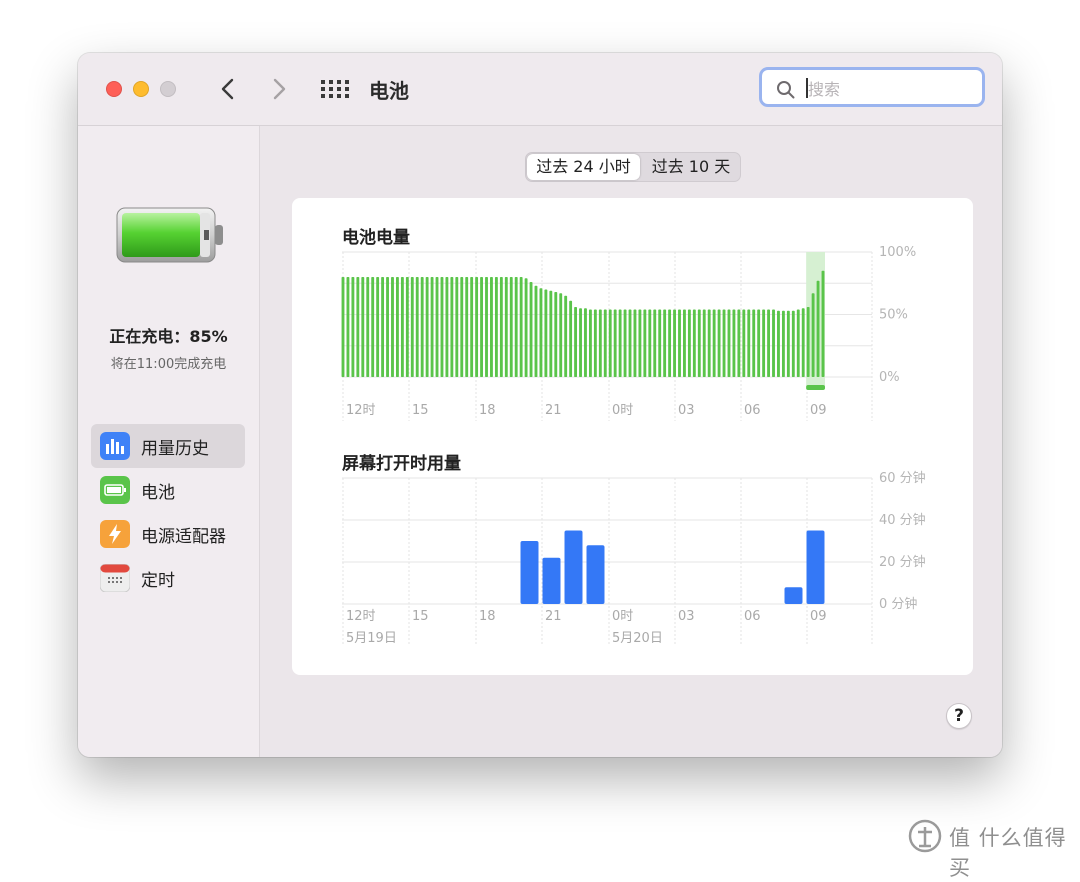 This screenshot has width=1080, height=882. What do you see at coordinates (691, 167) in the screenshot?
I see `segment-last-10-days: 过去 10 天` at bounding box center [691, 167].